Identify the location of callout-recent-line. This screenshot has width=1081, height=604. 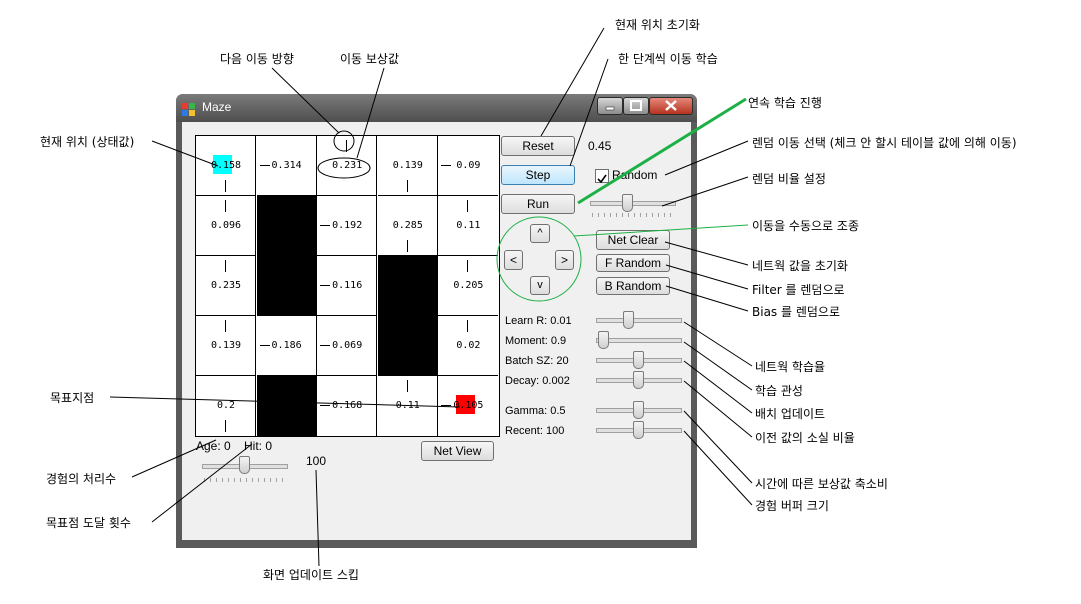
(718, 468).